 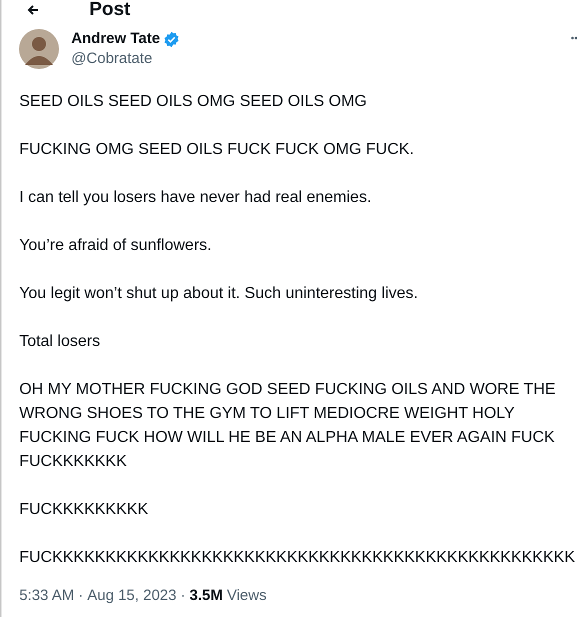 What do you see at coordinates (116, 246) in the screenshot?
I see `post-paragraph: You’re afraid of sunflowers.` at bounding box center [116, 246].